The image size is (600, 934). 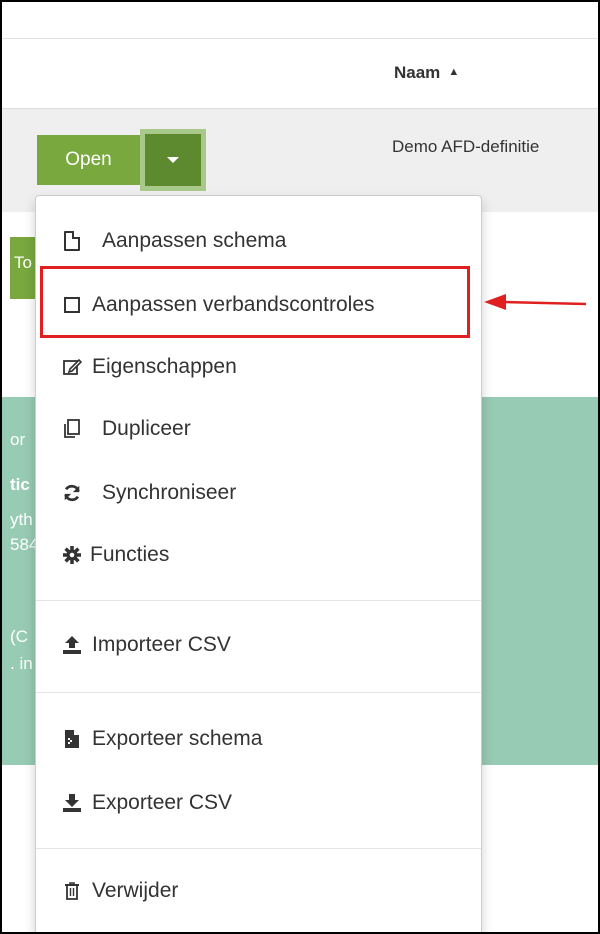 What do you see at coordinates (135, 890) in the screenshot?
I see `menu-item-label: Verwijder` at bounding box center [135, 890].